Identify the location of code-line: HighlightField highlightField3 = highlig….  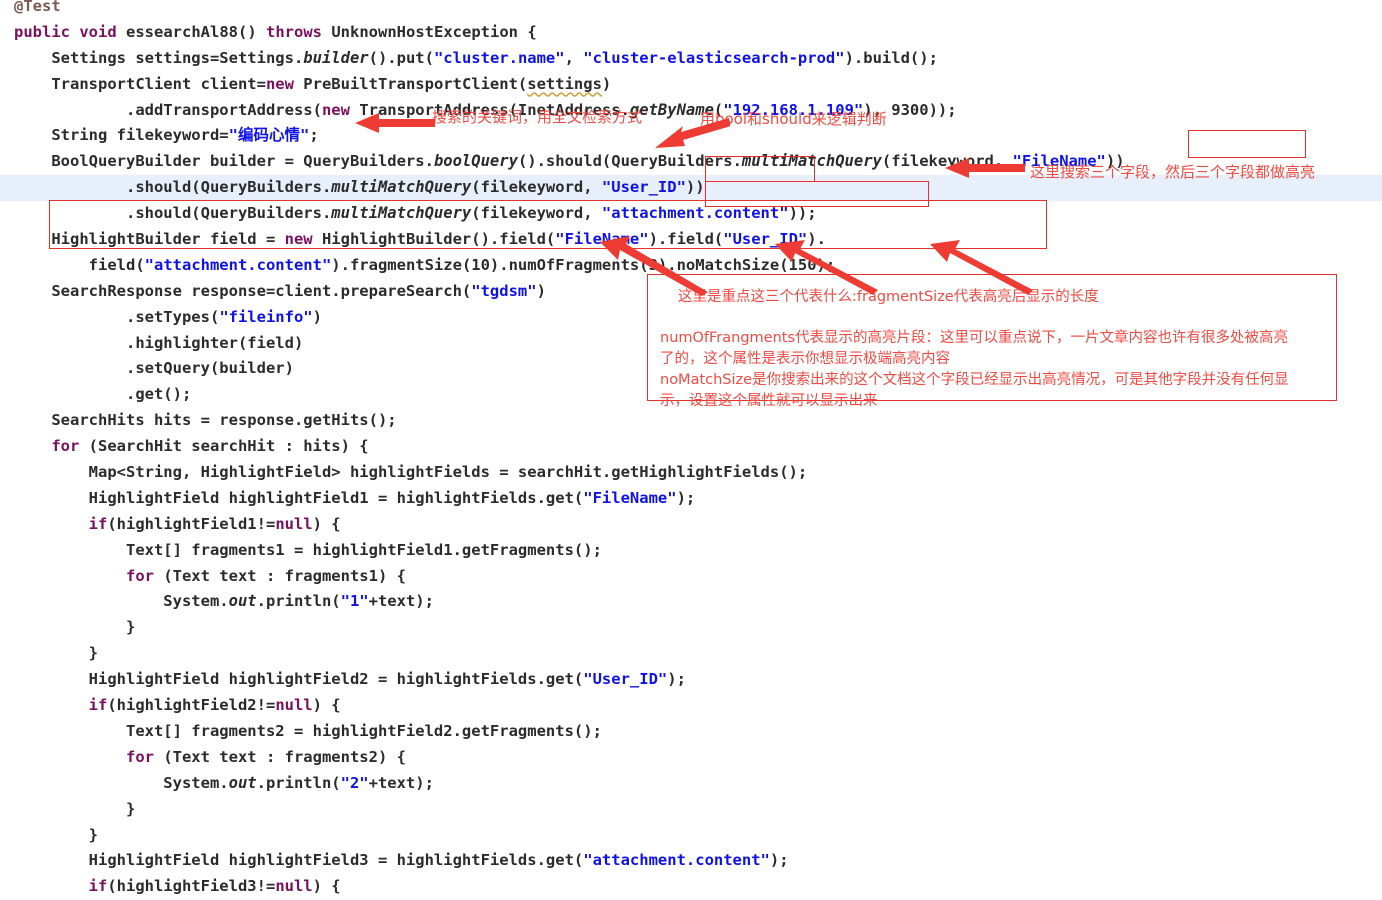
(691, 861).